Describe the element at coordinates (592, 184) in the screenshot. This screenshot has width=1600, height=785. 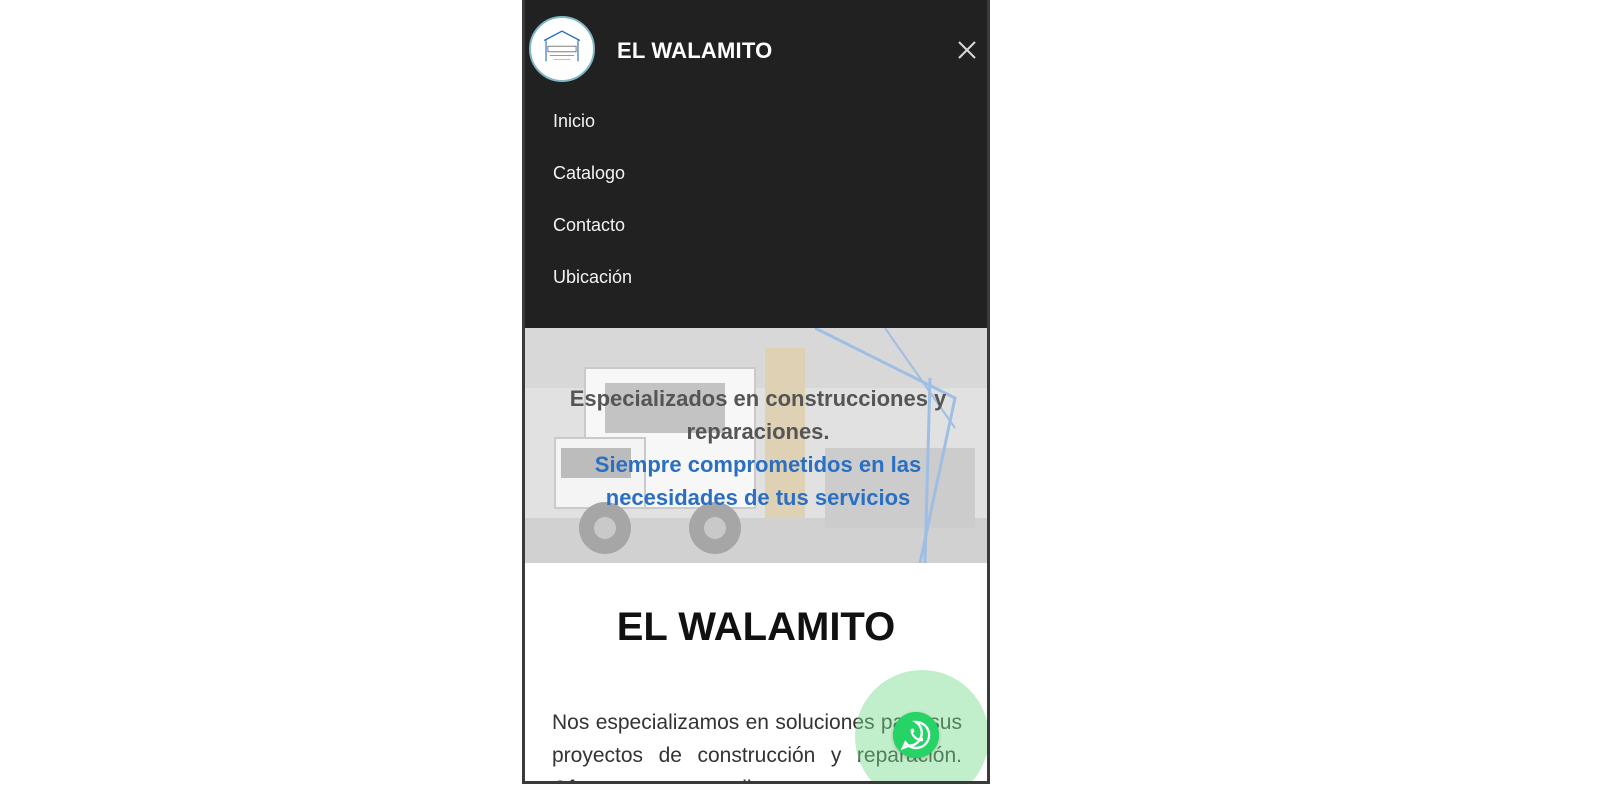
I see `nav-item-catalogo: Catalogo` at that location.